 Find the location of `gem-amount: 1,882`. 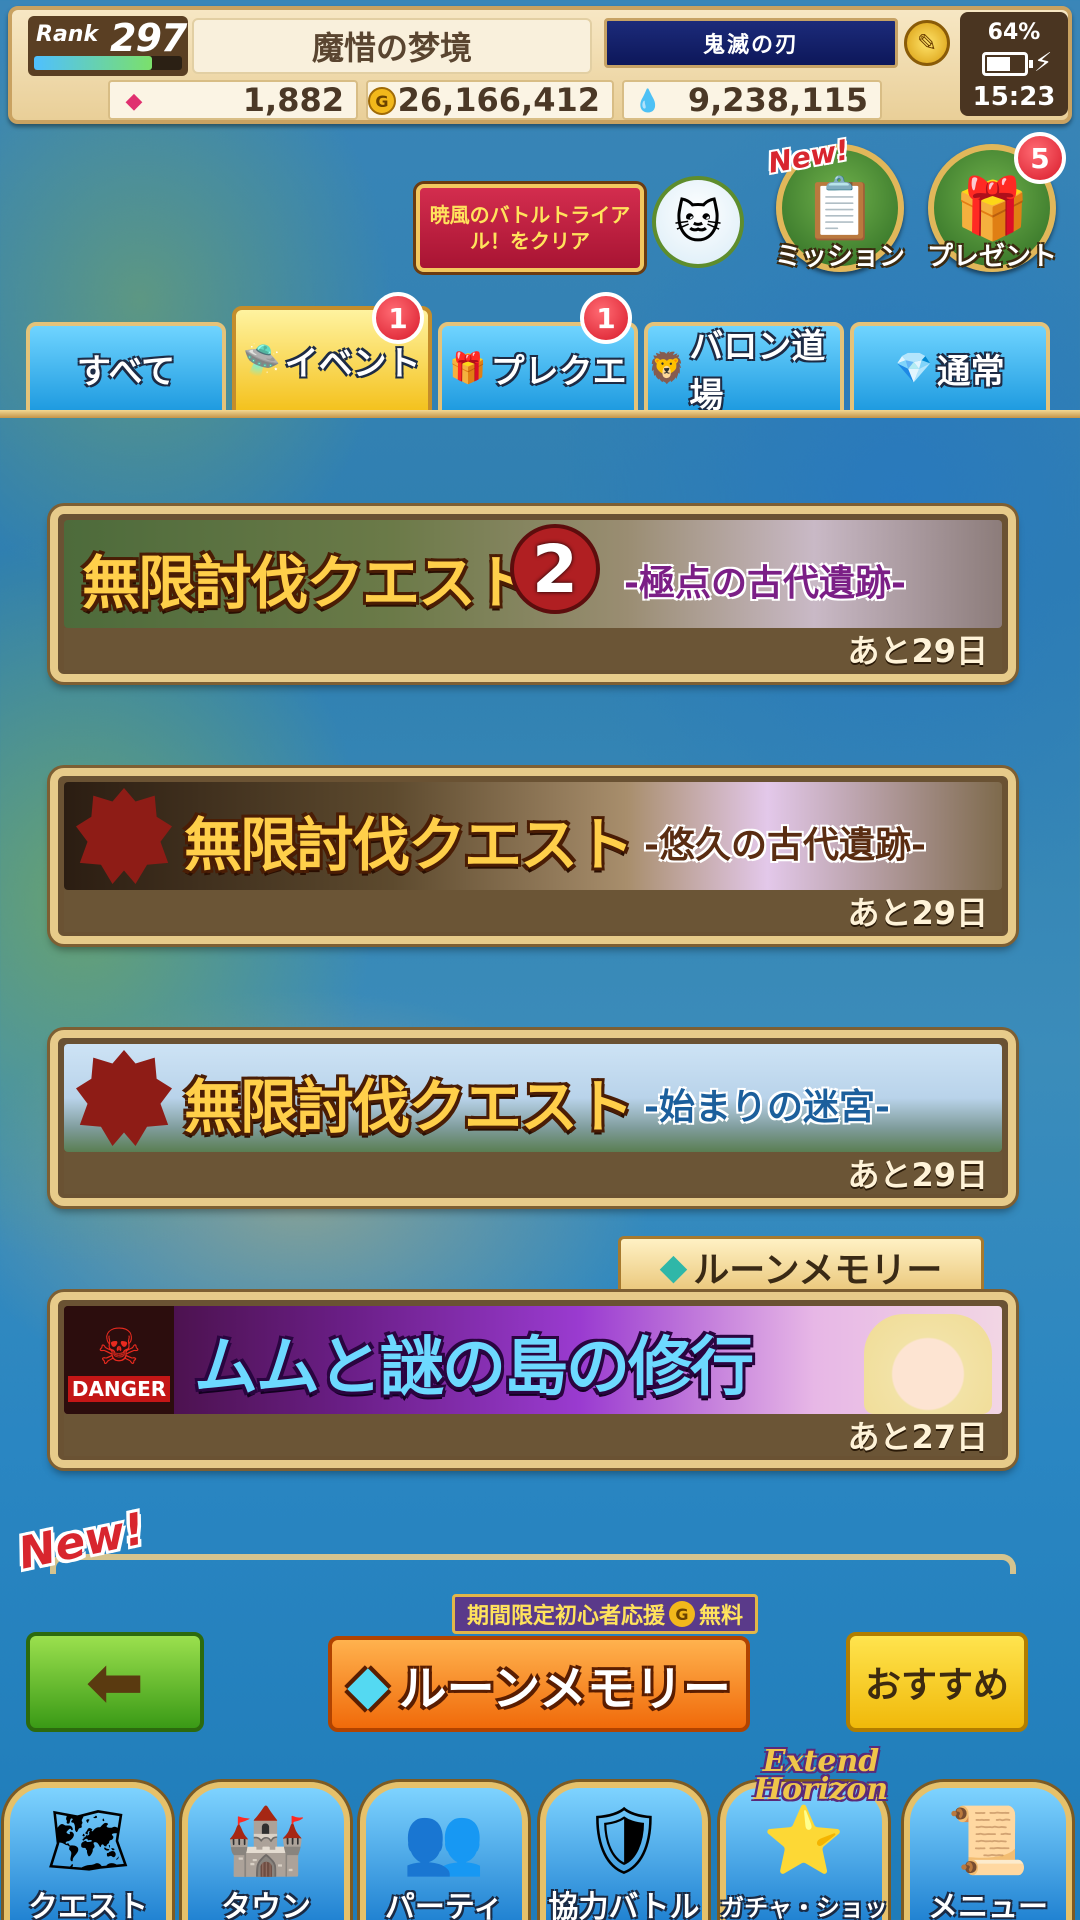

gem-amount: 1,882 is located at coordinates (293, 100).